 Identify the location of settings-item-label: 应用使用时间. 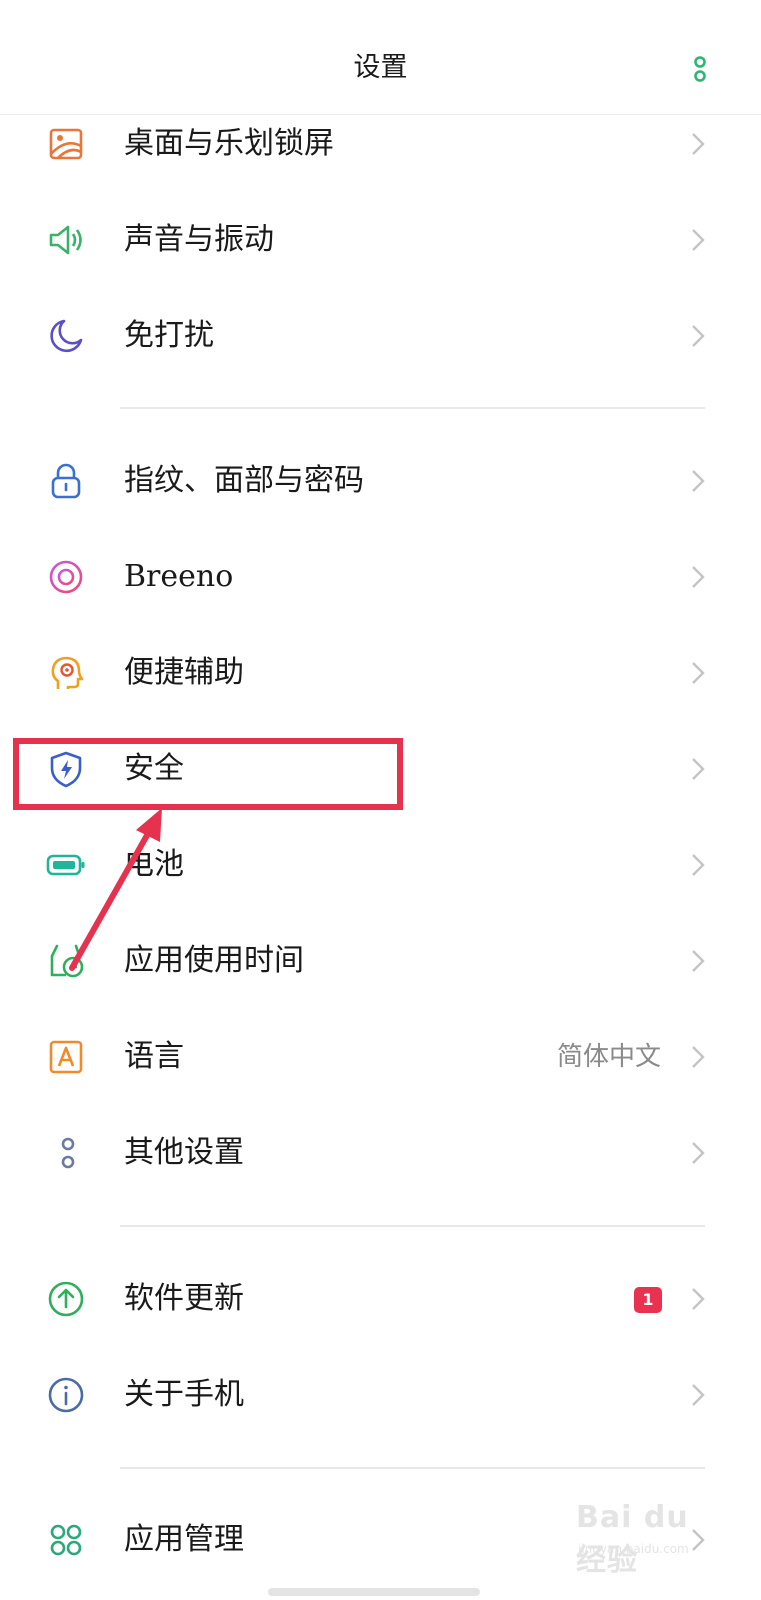
(214, 960).